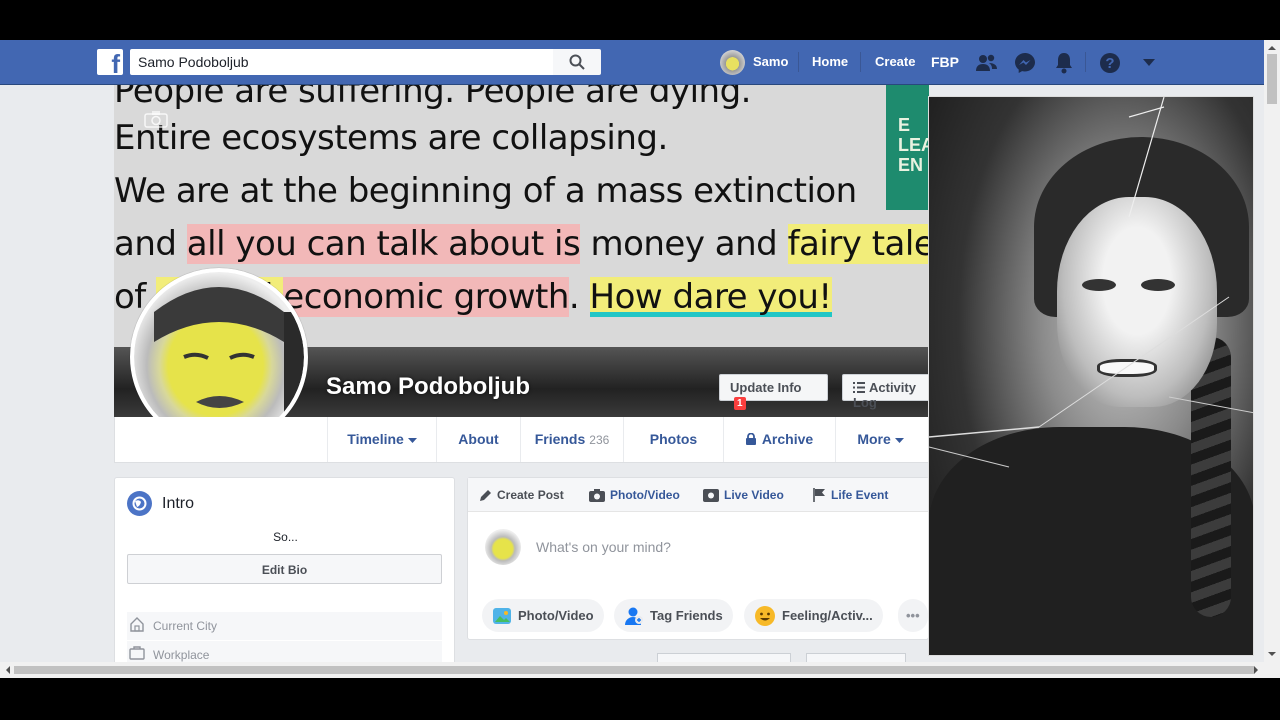  I want to click on account-menu-caret-icon, so click(1149, 63).